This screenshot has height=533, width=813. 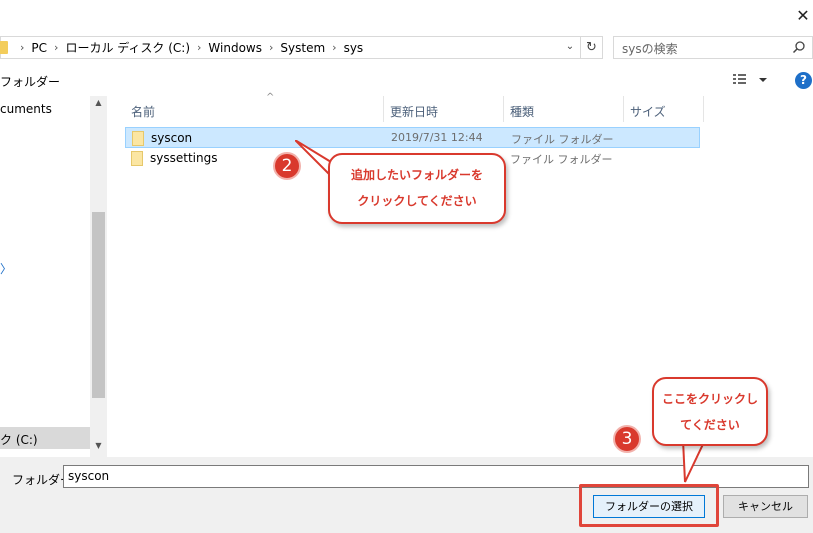 What do you see at coordinates (751, 80) in the screenshot?
I see `details-view-icon` at bounding box center [751, 80].